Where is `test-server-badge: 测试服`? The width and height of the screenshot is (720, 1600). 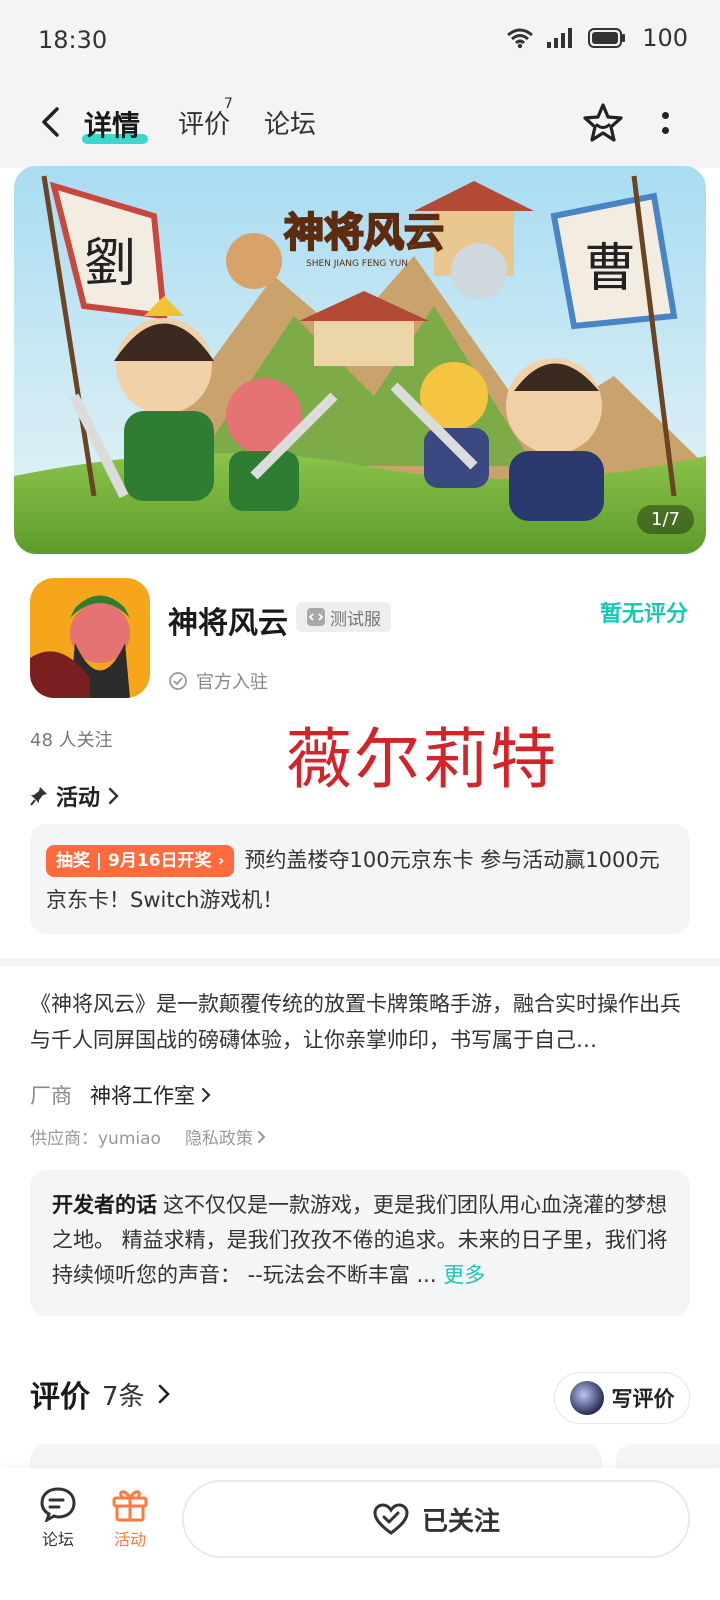
test-server-badge: 测试服 is located at coordinates (343, 617).